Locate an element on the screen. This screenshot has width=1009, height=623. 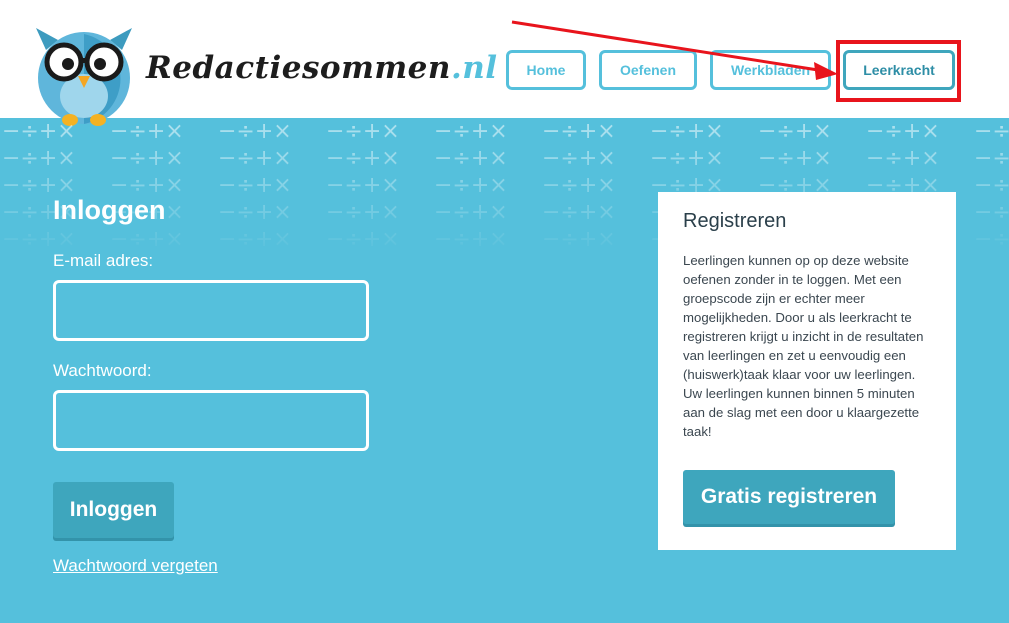
site-logo-text: Redactiesommen.nl is located at coordinates (322, 68).